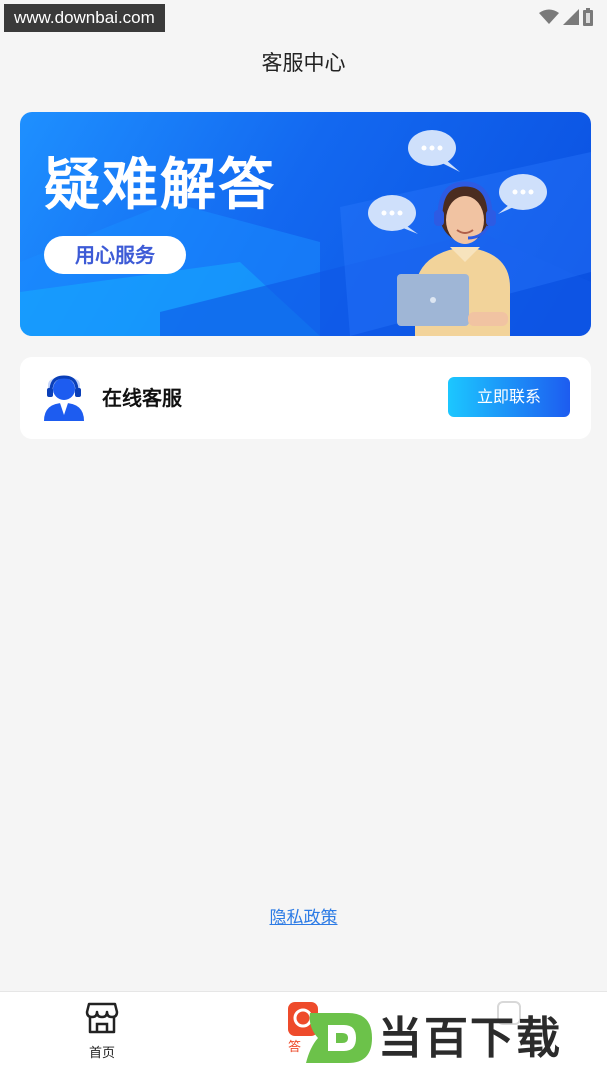 Image resolution: width=607 pixels, height=1081 pixels. I want to click on logo-badge-icon, so click(339, 1038).